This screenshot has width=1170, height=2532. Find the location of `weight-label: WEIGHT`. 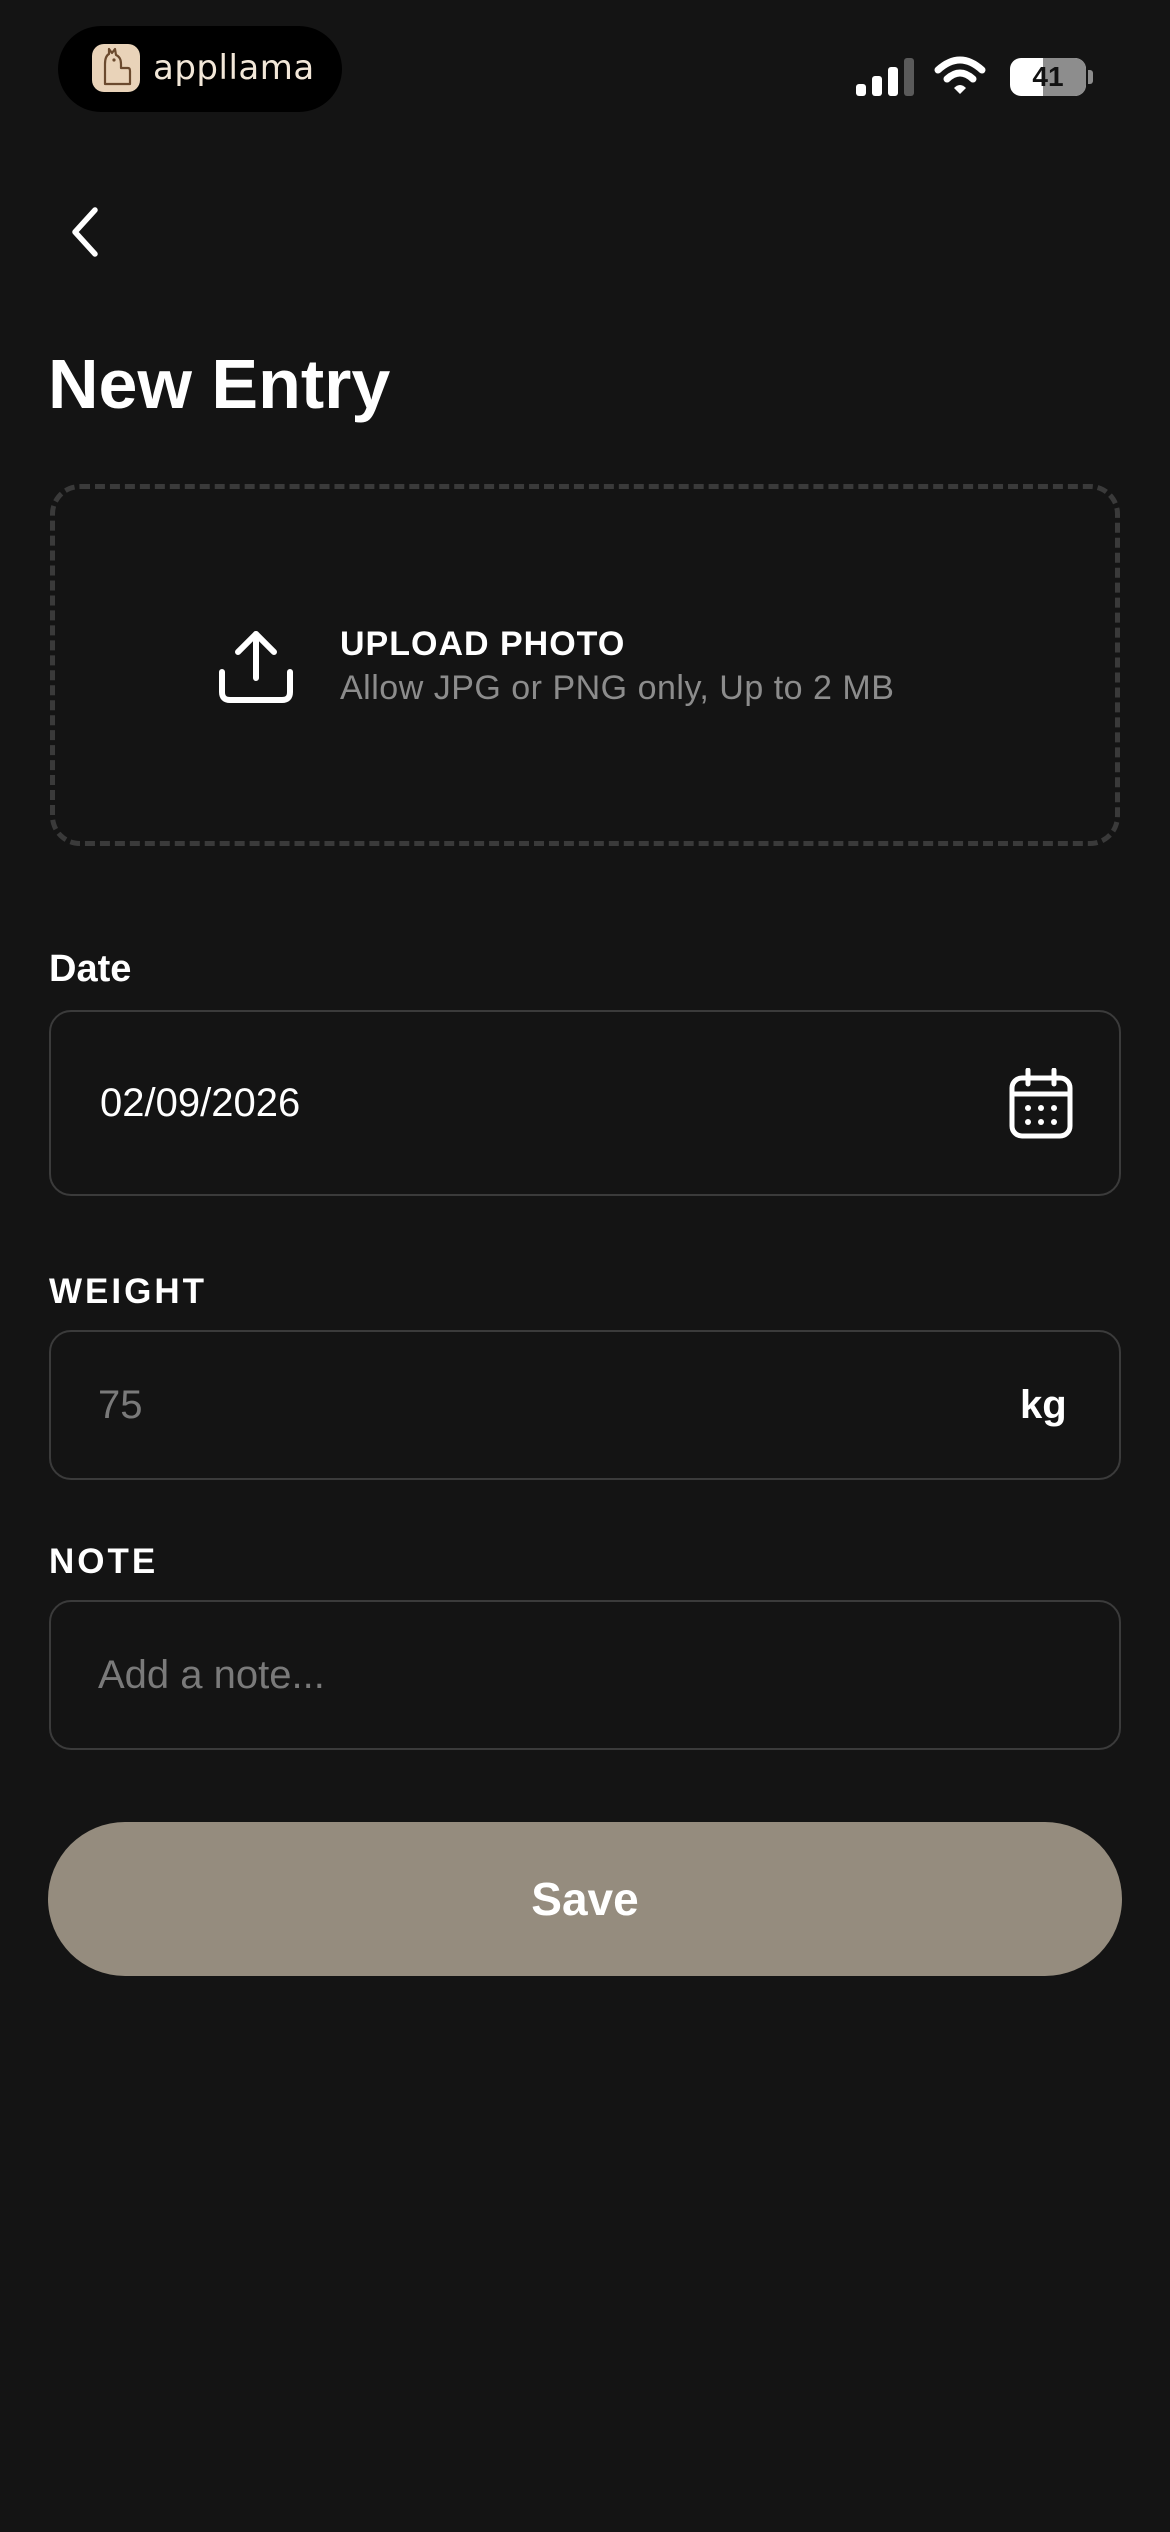

weight-label: WEIGHT is located at coordinates (128, 1291).